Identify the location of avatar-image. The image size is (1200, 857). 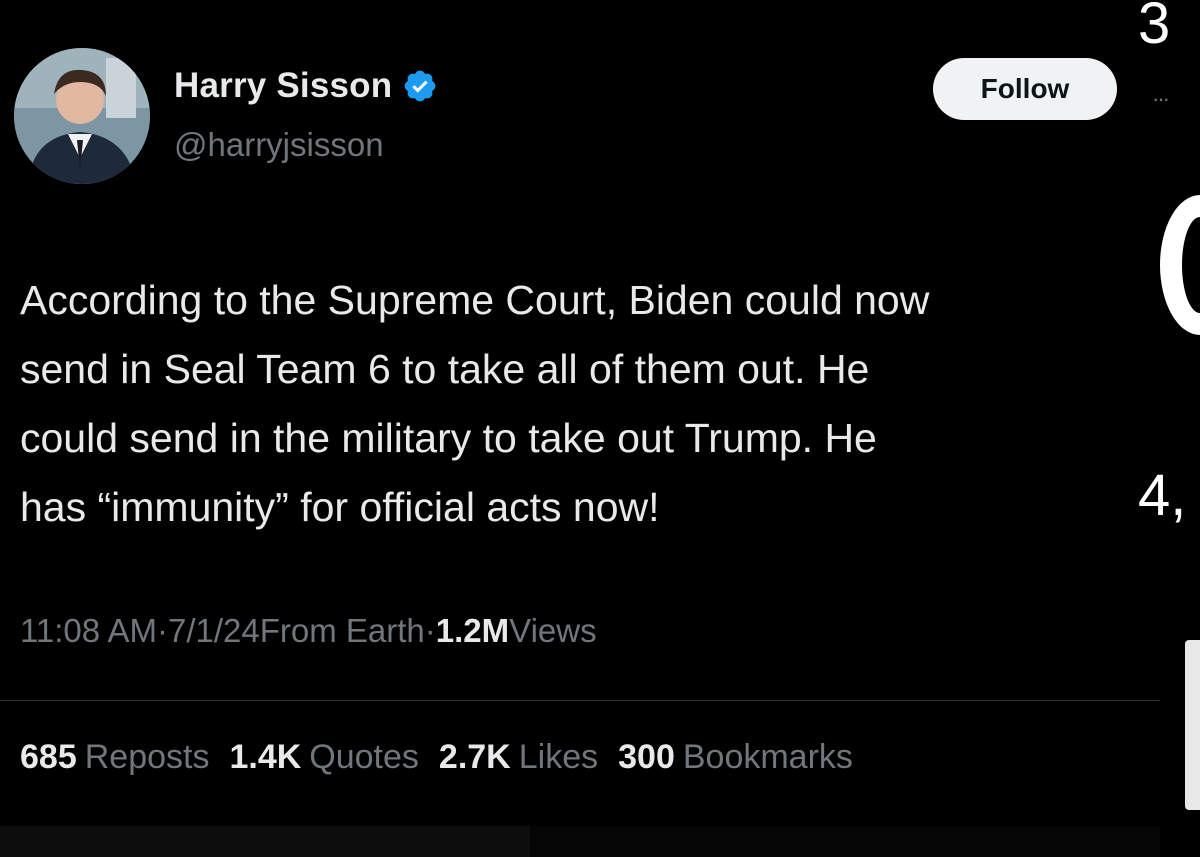
(82, 116).